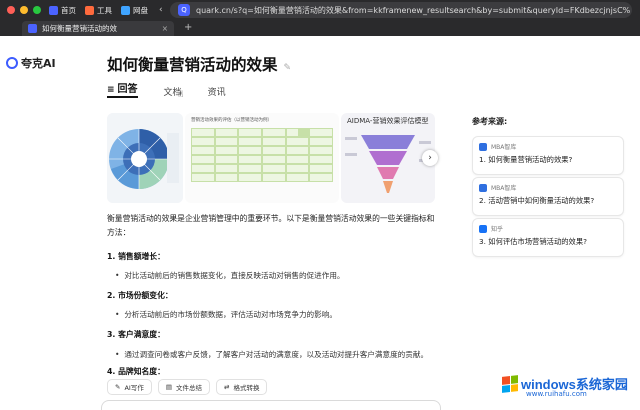 Image resolution: width=640 pixels, height=410 pixels. I want to click on image-carousel: 营销活动效果的评估（以营销活动为例） AIDMA-营销效果评估模型, so click(271, 158).